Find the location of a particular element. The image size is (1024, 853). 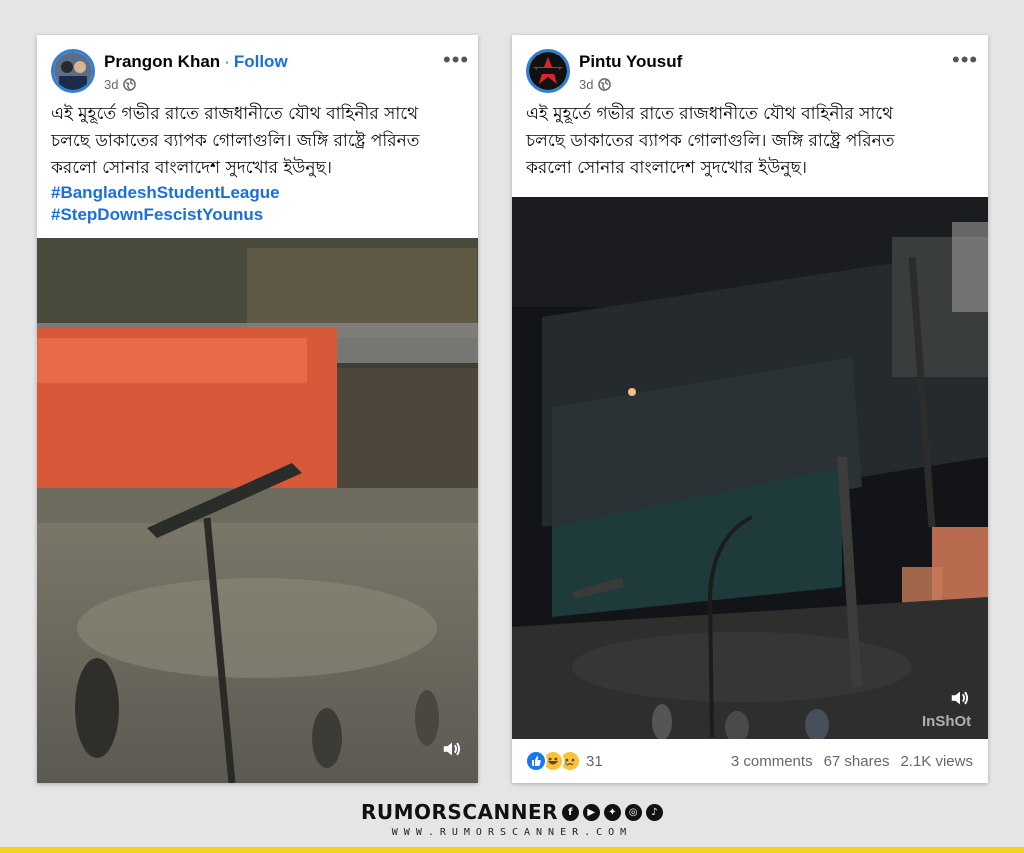

hashtag-link: #BangladeshStudentLeague is located at coordinates (235, 193).